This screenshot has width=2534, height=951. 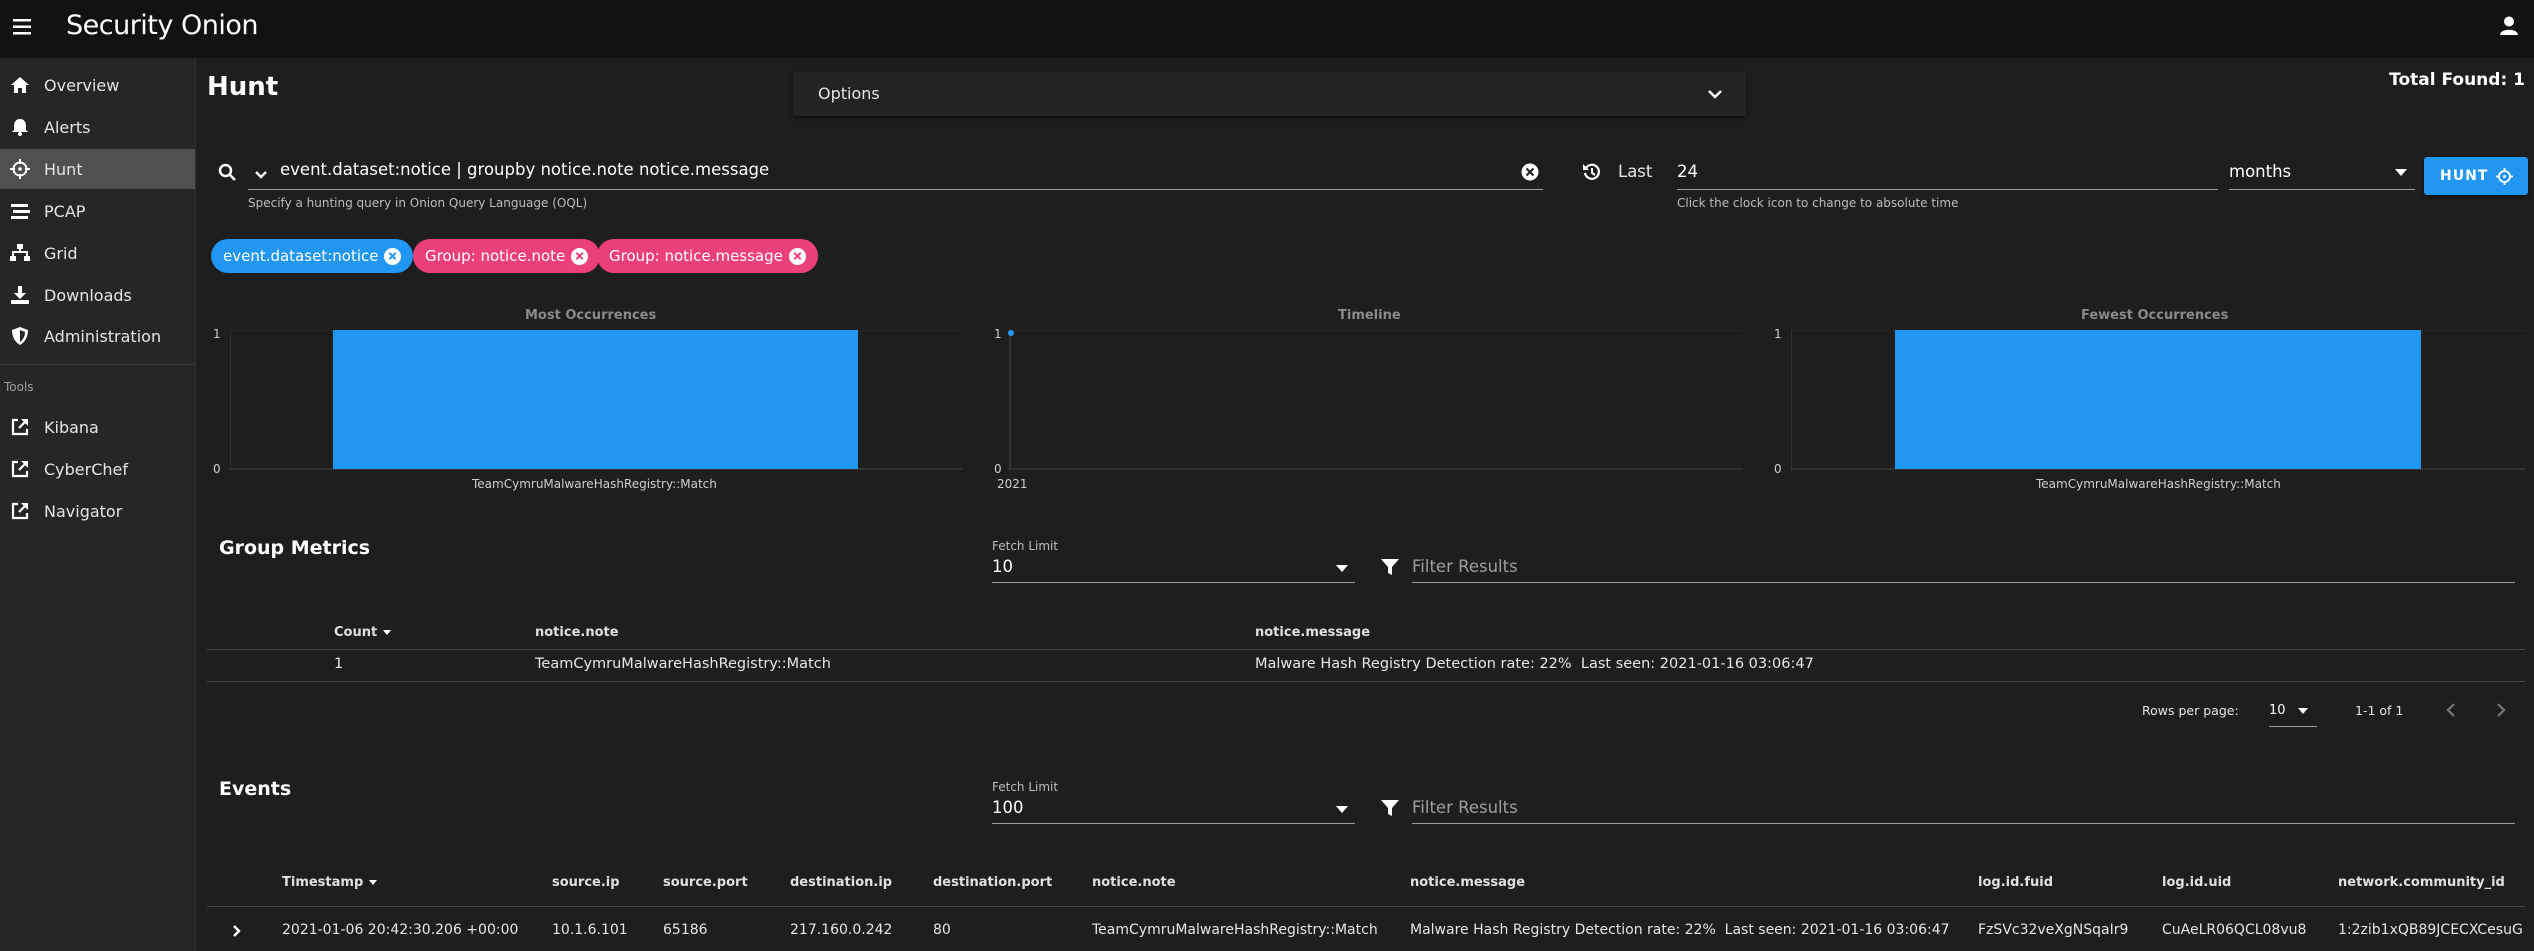 What do you see at coordinates (237, 931) in the screenshot?
I see `expand-row-icon` at bounding box center [237, 931].